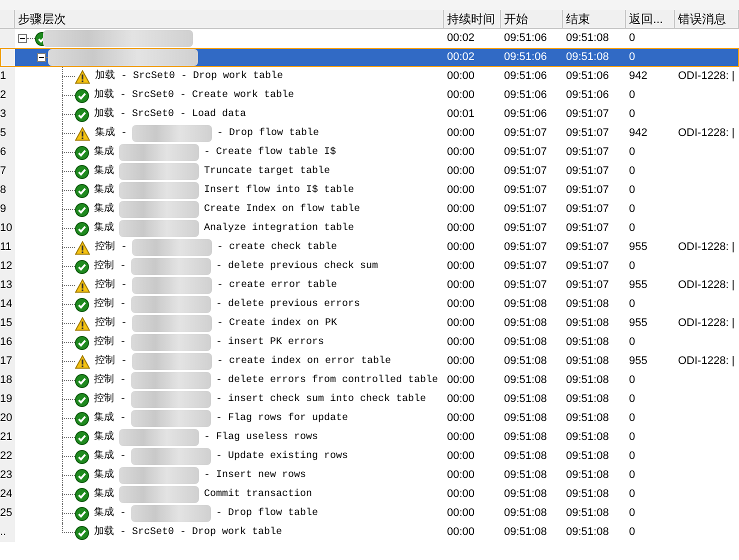 The image size is (739, 560). I want to click on tree-row: 16 控制 - - insert PK errors 00:00 09:51:08 09:51:08 0, so click(369, 342).